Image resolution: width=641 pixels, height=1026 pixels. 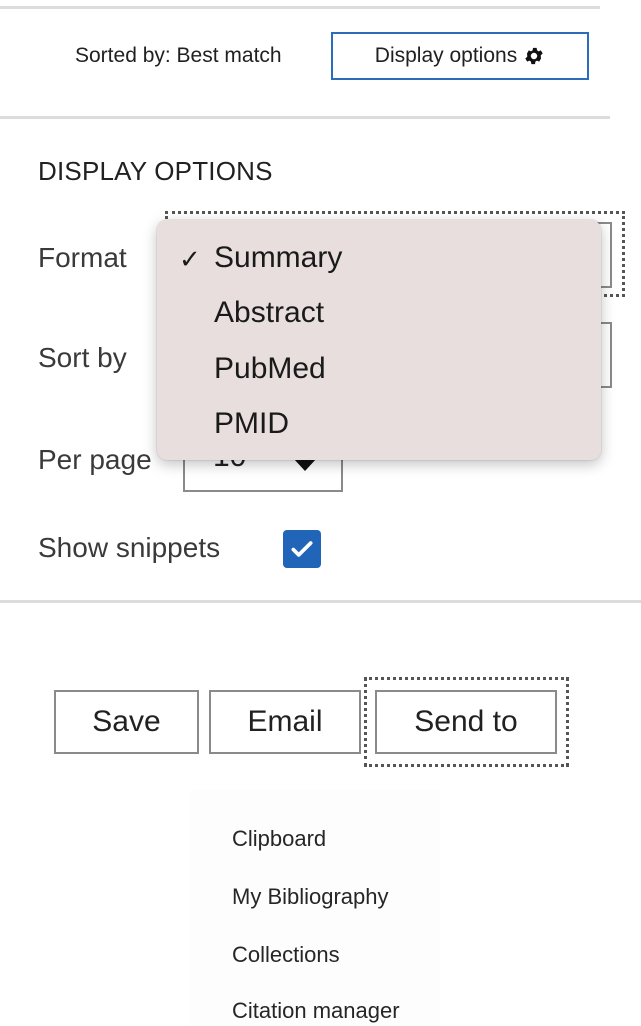 I want to click on save-button: Save, so click(x=126, y=722).